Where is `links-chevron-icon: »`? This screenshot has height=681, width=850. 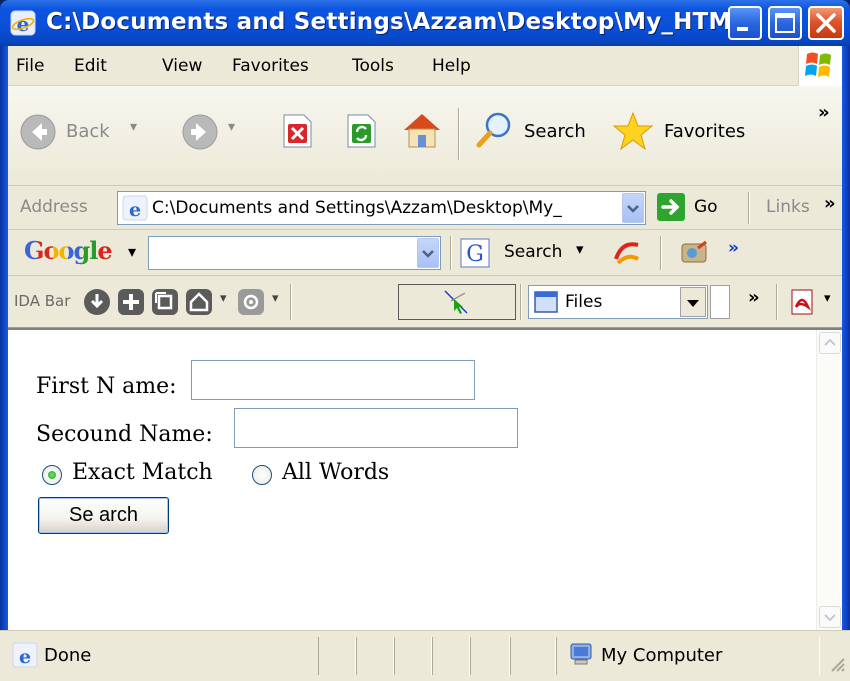 links-chevron-icon: » is located at coordinates (830, 203).